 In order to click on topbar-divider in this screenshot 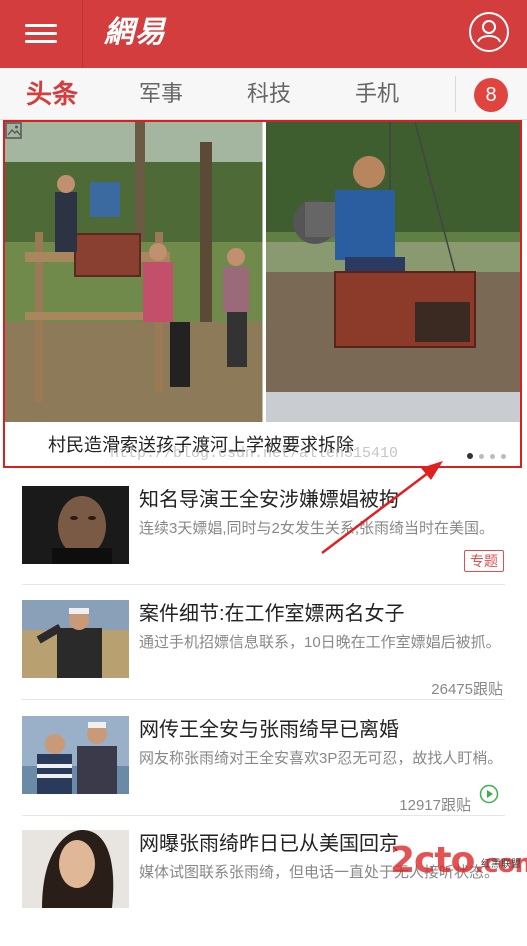, I will do `click(82, 34)`.